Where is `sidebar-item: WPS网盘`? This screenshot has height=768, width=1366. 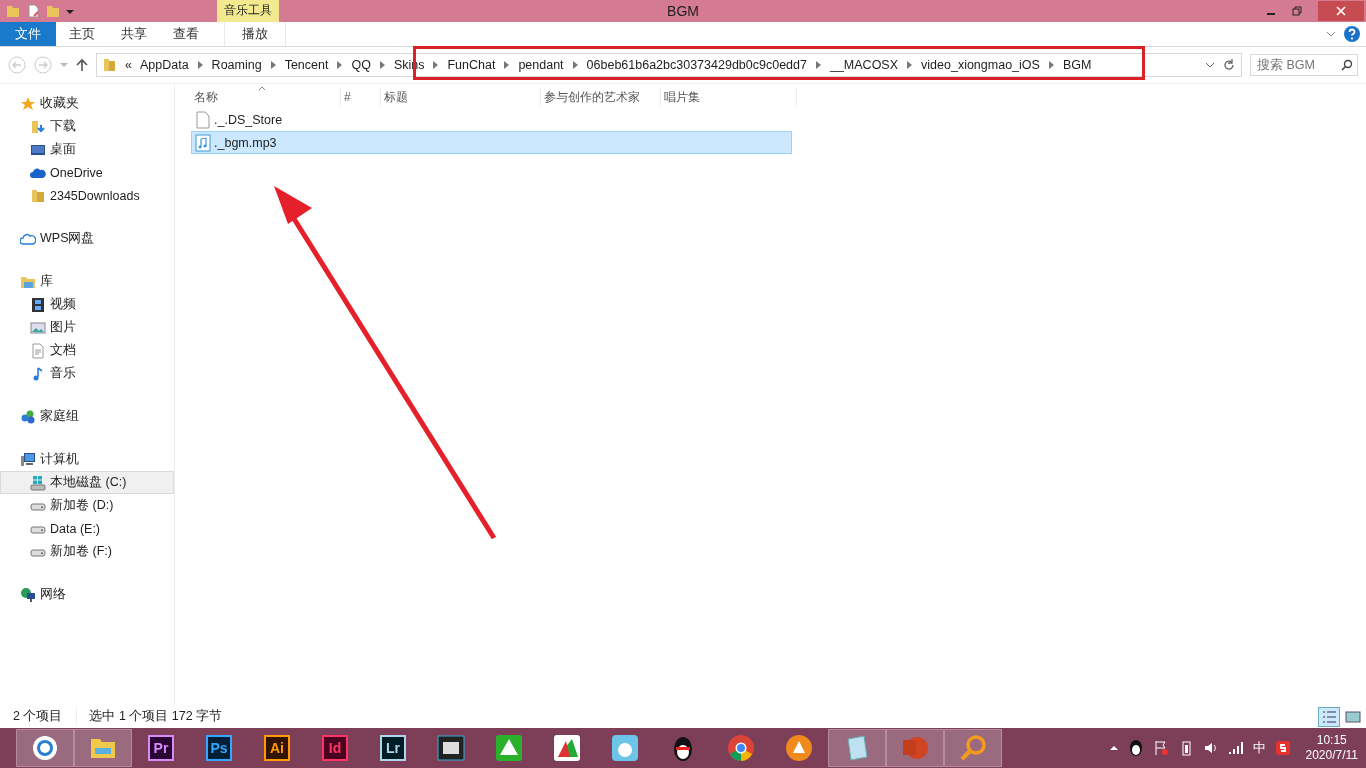
sidebar-item: WPS网盘 is located at coordinates (87, 238).